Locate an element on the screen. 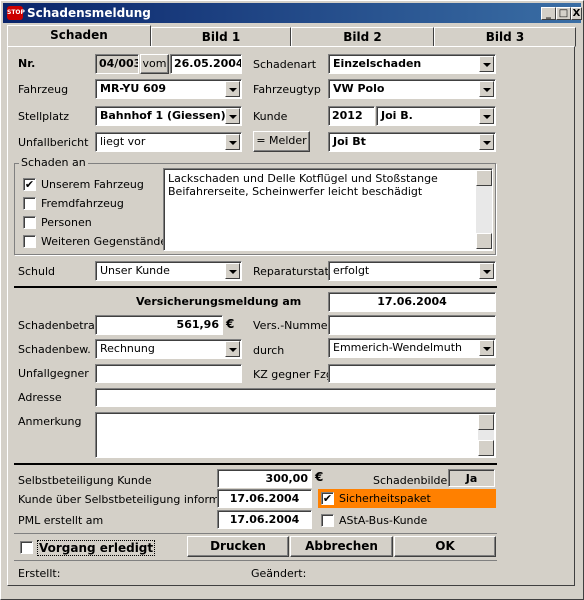 This screenshot has height=600, width=584. checkbox-weitere is located at coordinates (29, 241).